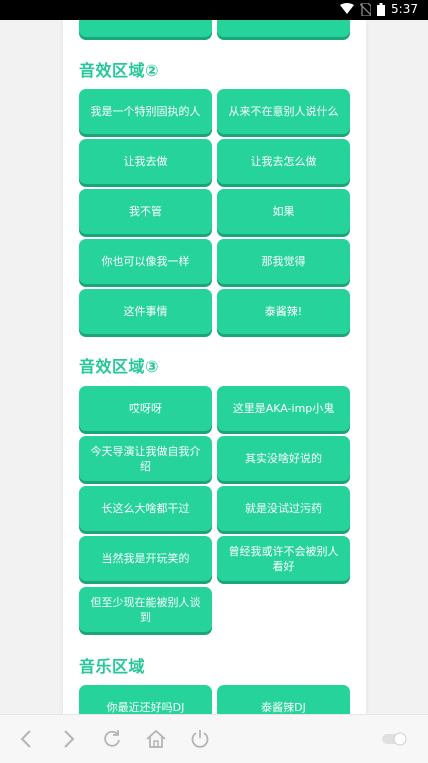 This screenshot has height=763, width=428. I want to click on clock-time: 5:37, so click(404, 9).